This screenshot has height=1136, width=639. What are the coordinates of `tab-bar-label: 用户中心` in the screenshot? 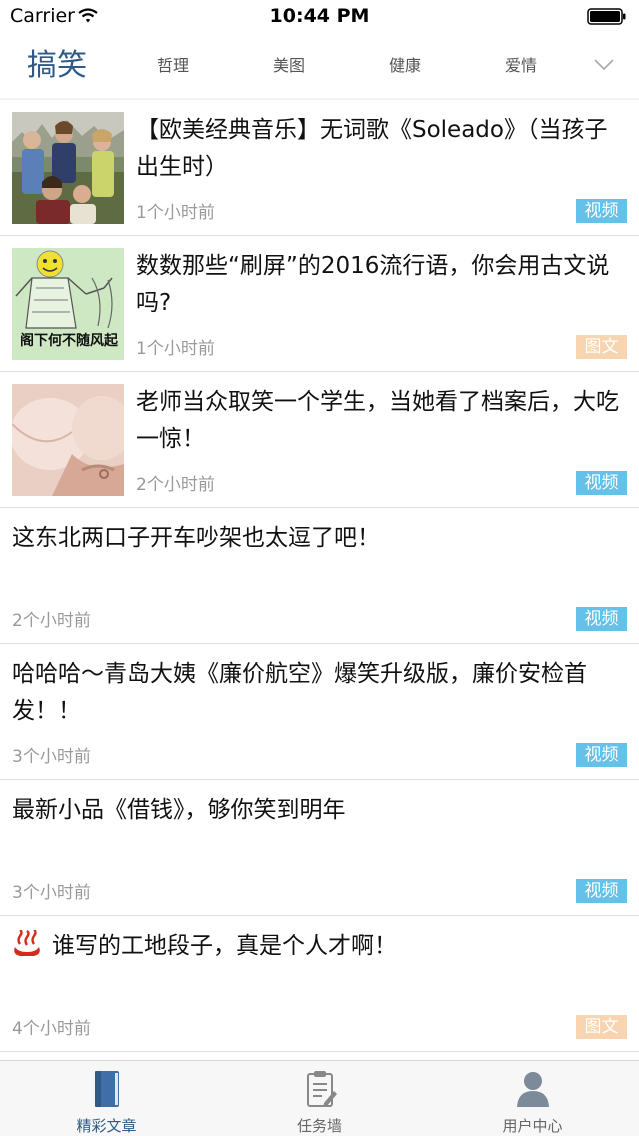 It's located at (532, 1126).